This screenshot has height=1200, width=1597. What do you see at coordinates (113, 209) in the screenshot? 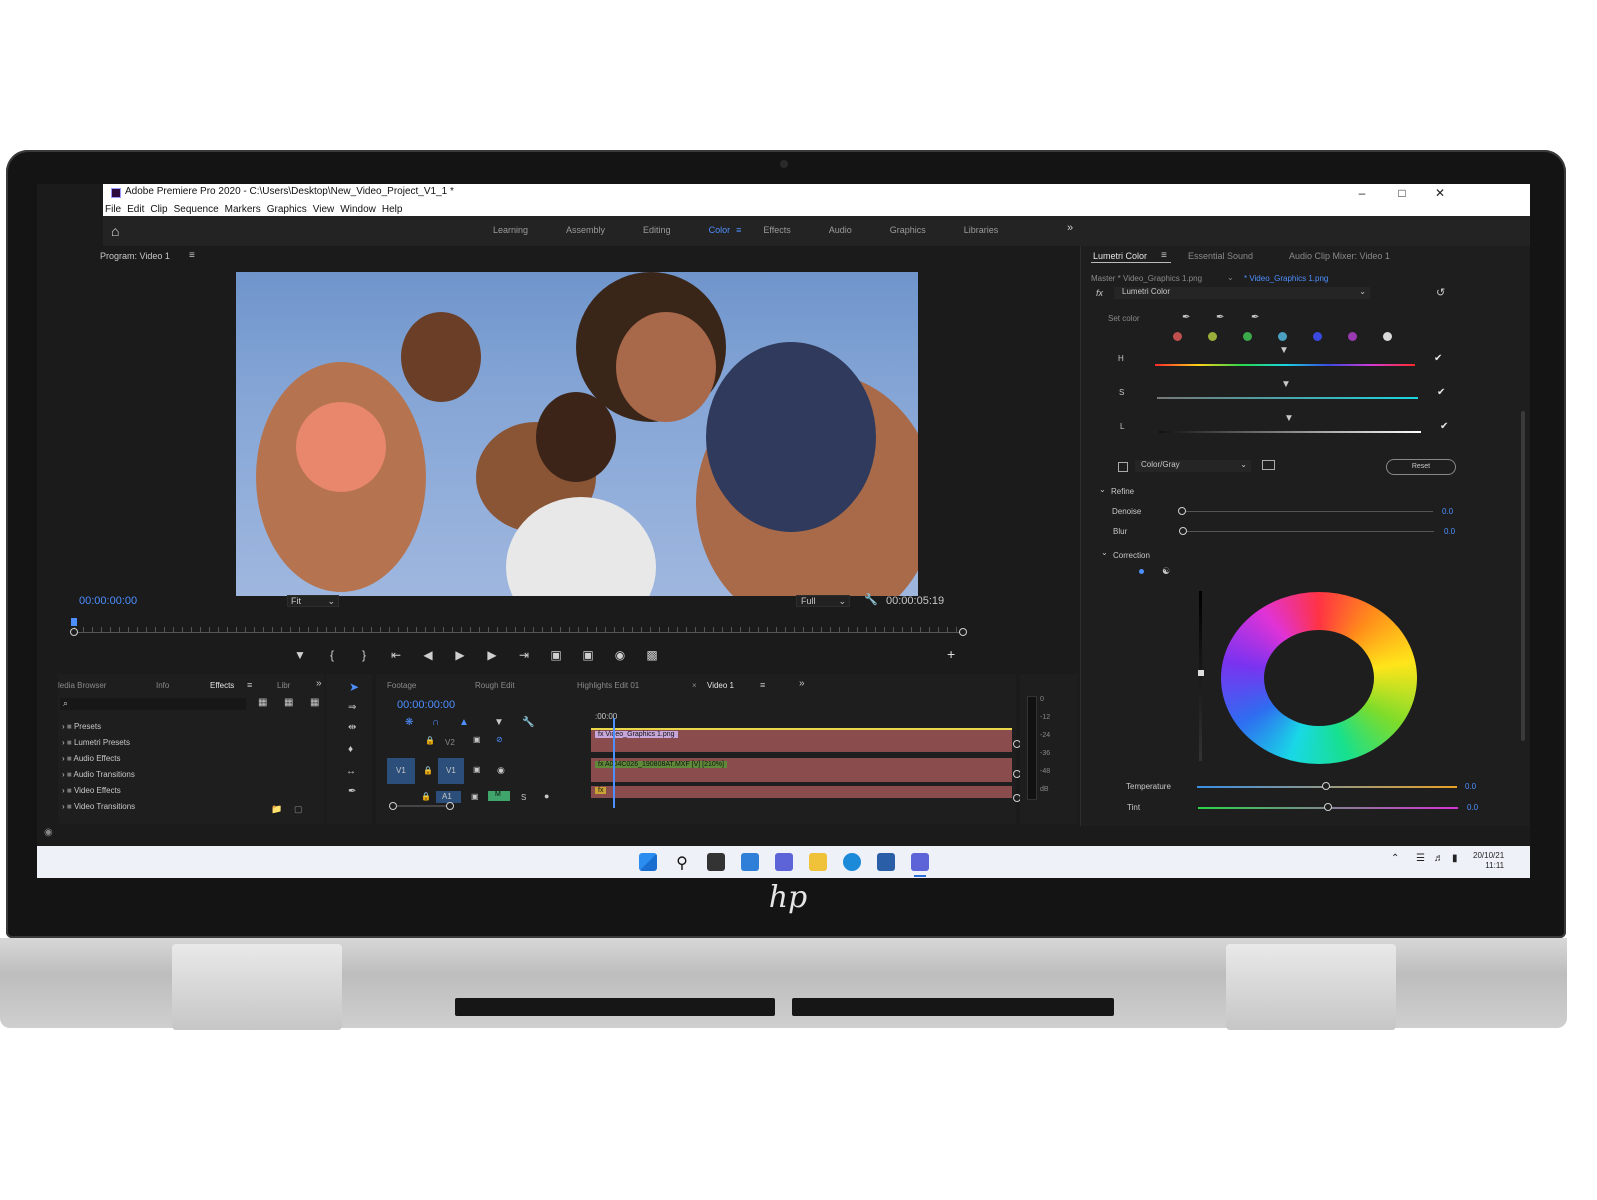
I see `menu-file: File` at bounding box center [113, 209].